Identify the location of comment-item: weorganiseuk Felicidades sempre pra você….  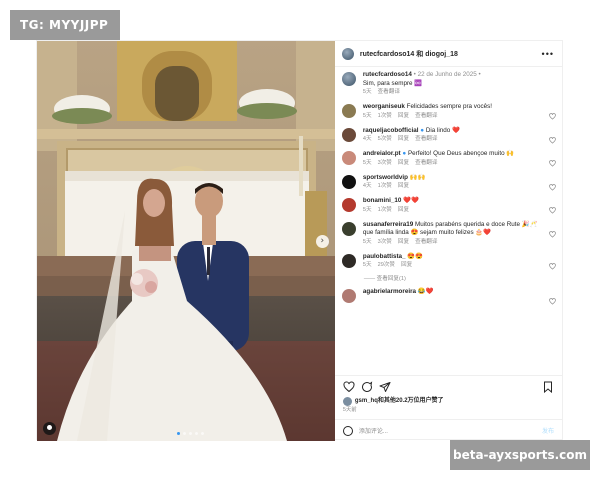
(451, 112).